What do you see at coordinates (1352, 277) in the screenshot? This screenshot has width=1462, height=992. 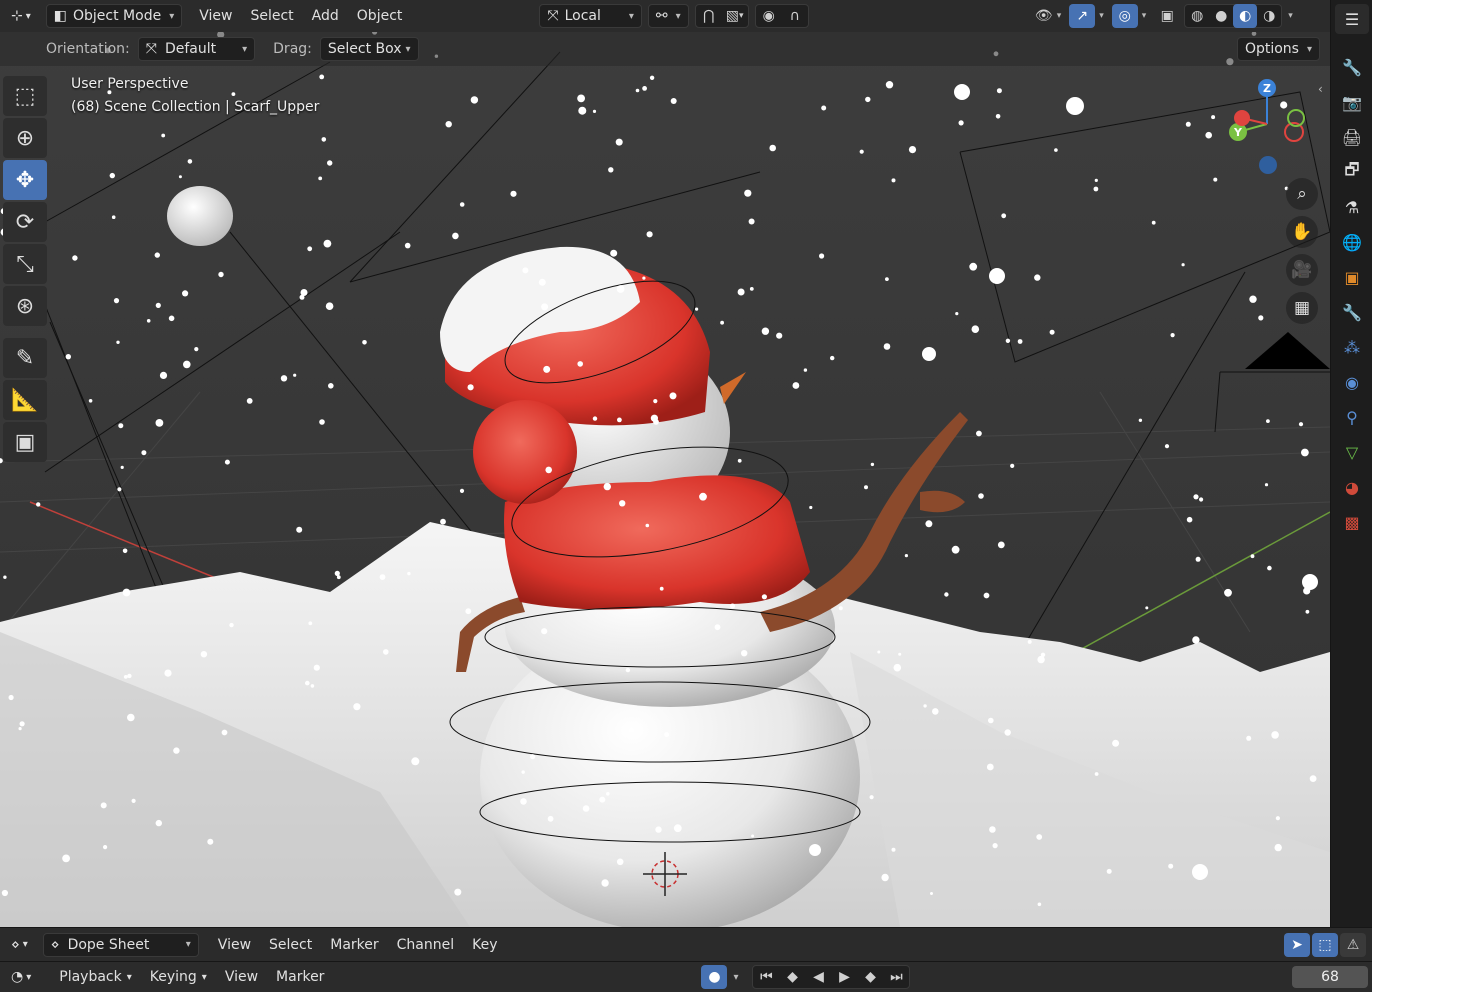 I see `object-tab-icon: ▣` at bounding box center [1352, 277].